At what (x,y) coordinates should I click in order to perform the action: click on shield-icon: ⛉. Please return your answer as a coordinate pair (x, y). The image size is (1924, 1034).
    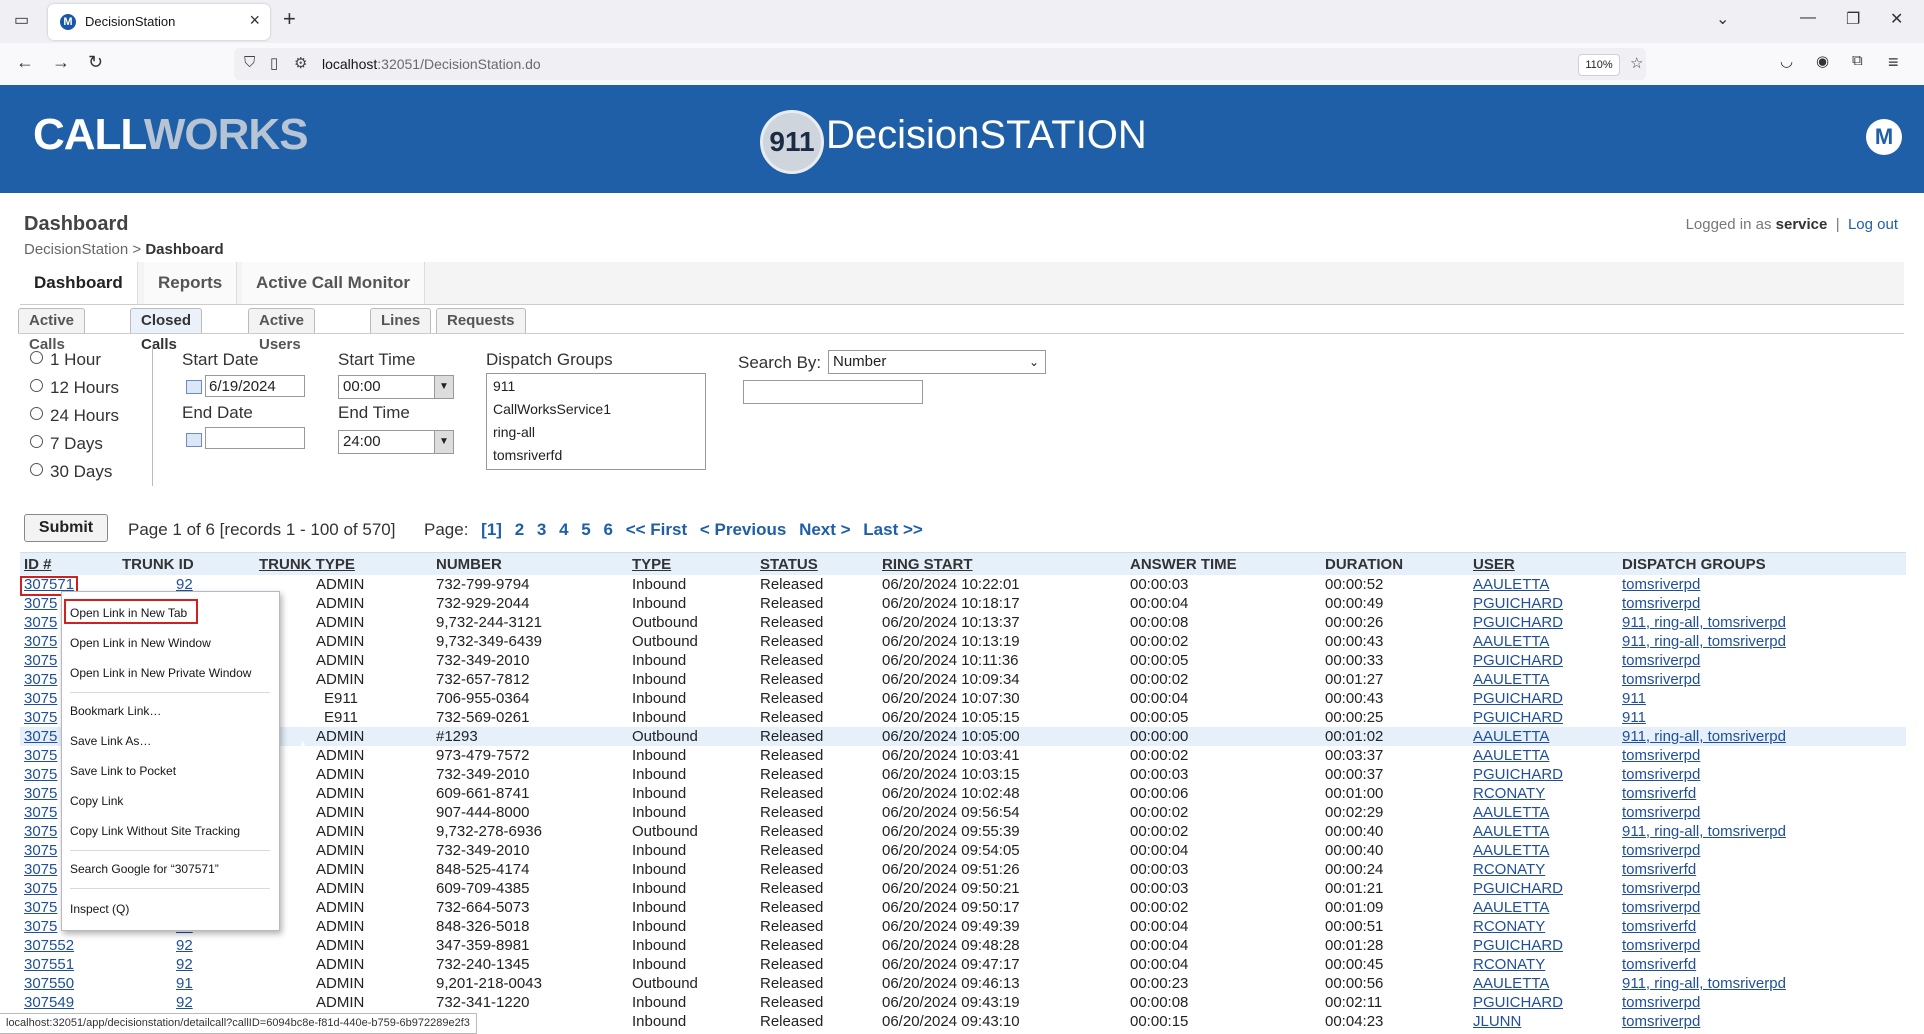
    Looking at the image, I should click on (249, 62).